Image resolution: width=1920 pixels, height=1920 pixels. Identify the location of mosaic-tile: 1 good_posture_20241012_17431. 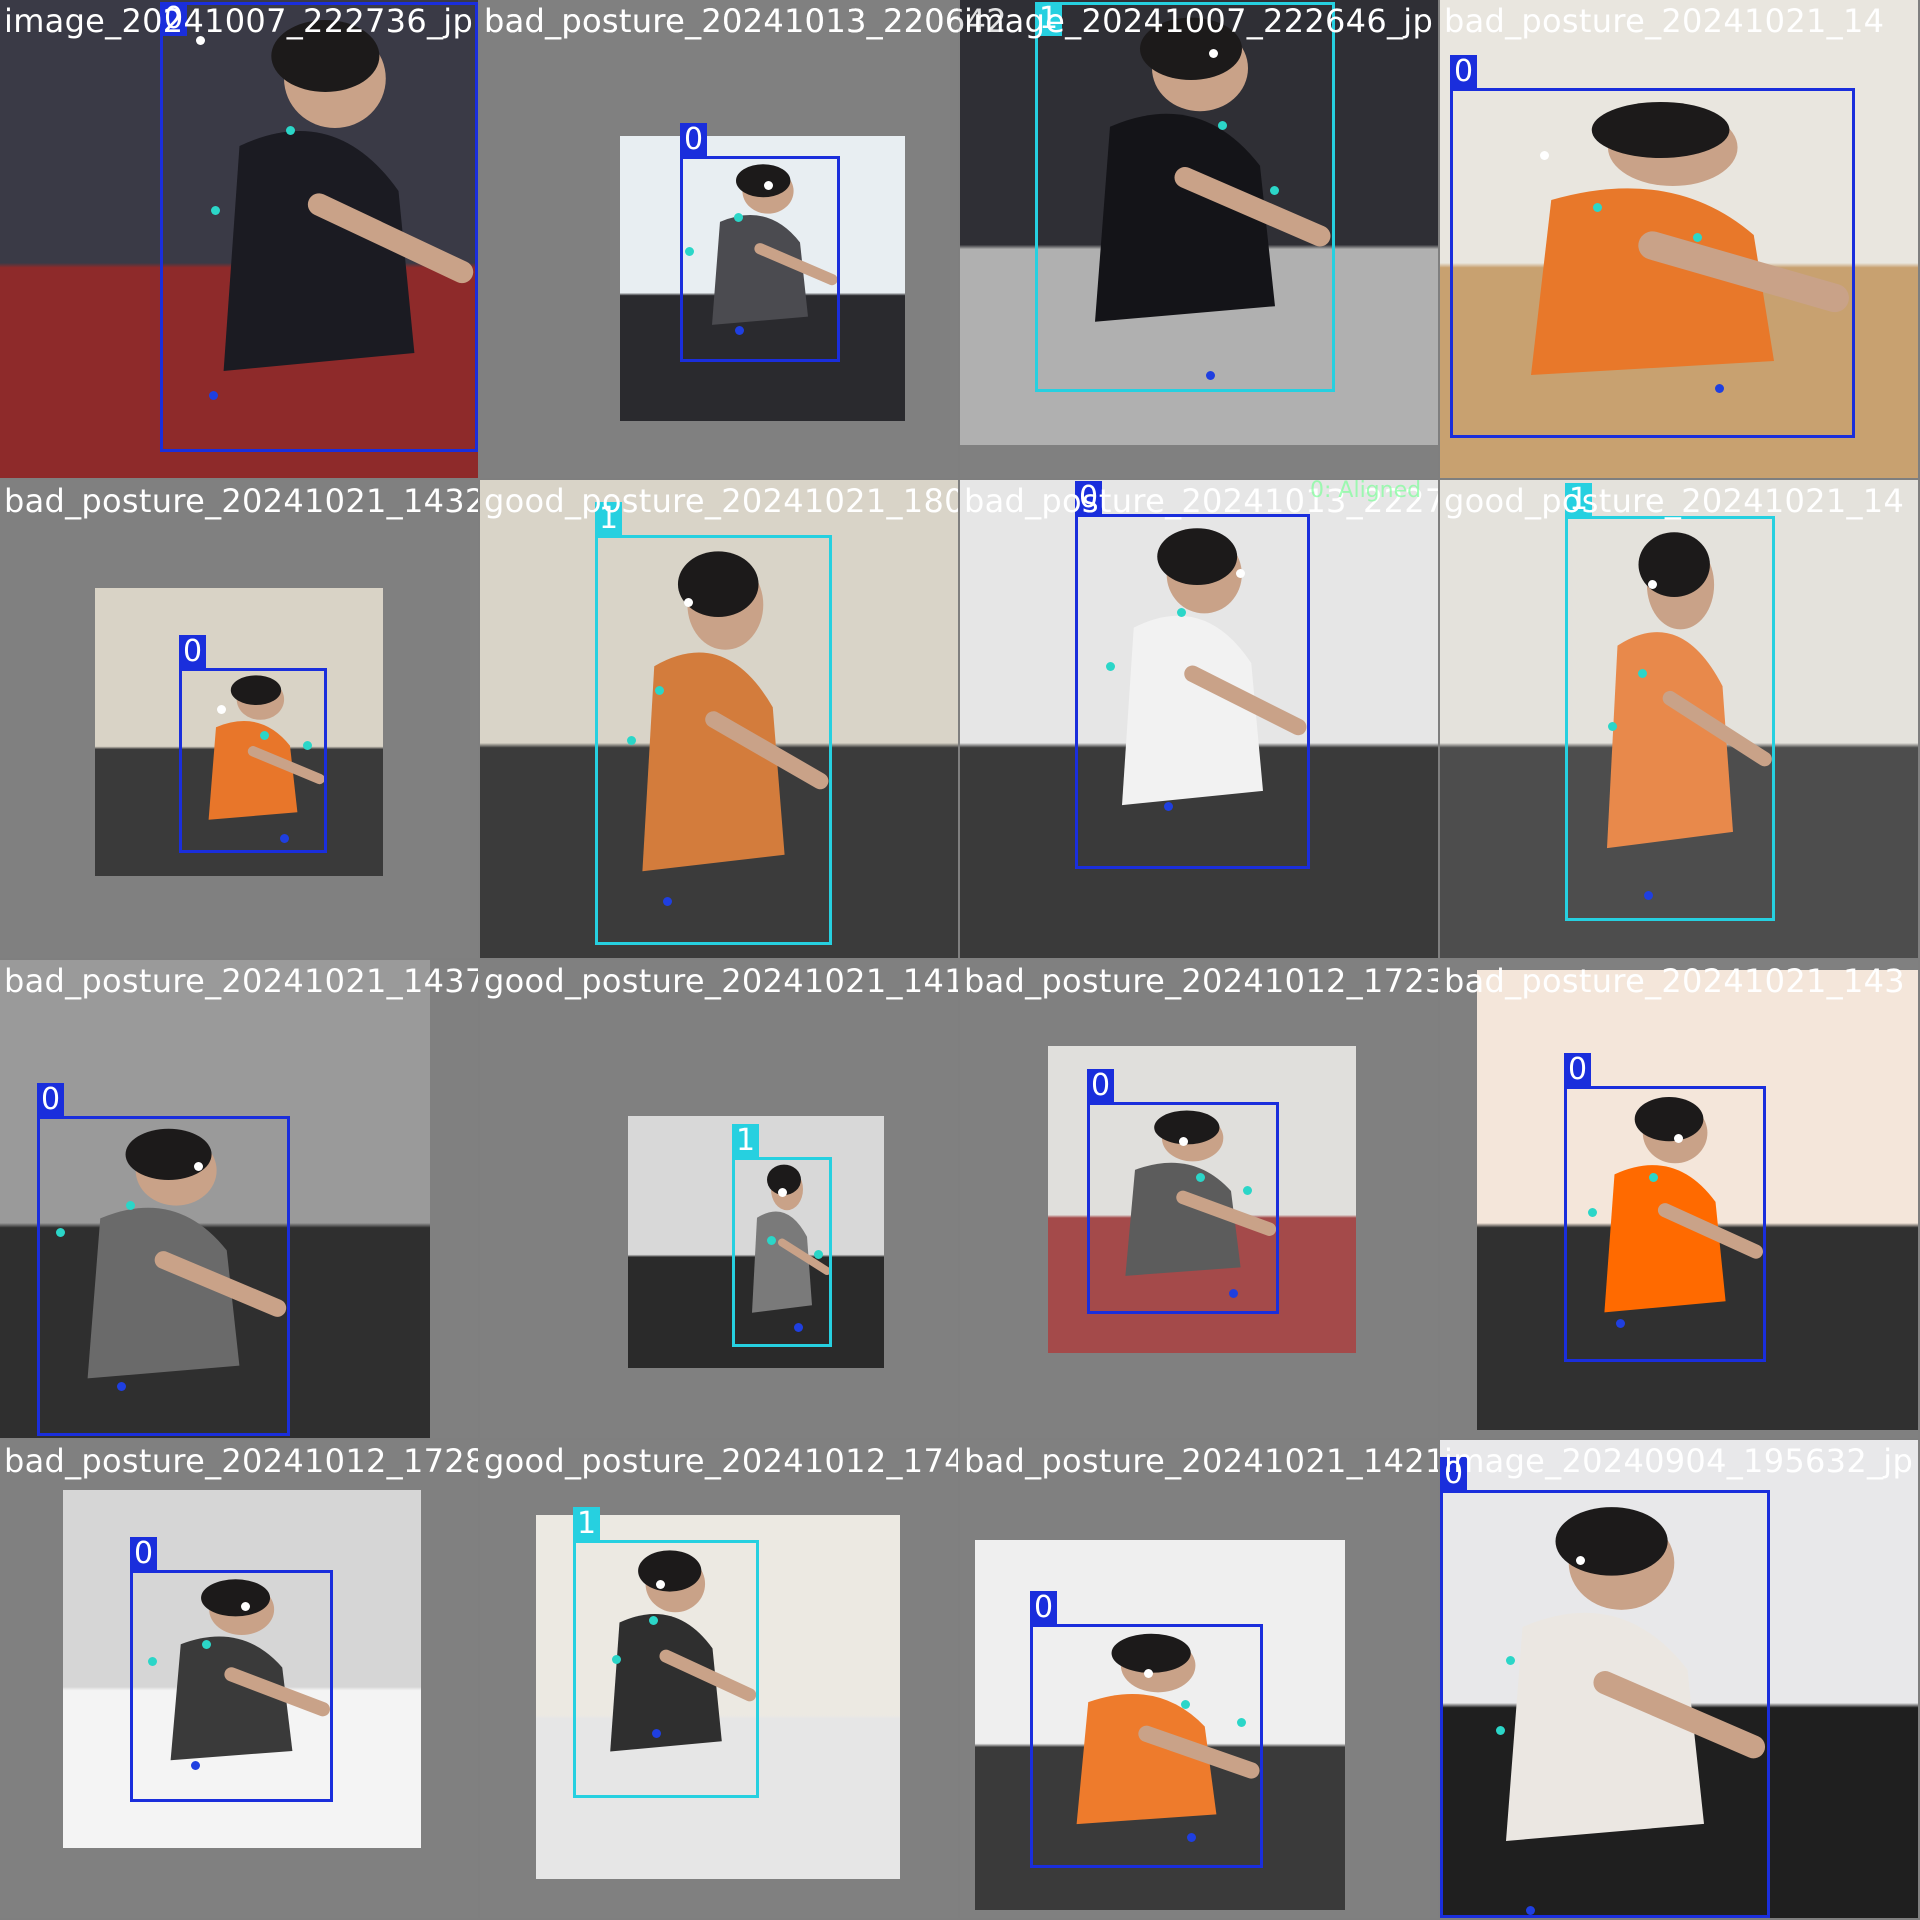
(719, 1679).